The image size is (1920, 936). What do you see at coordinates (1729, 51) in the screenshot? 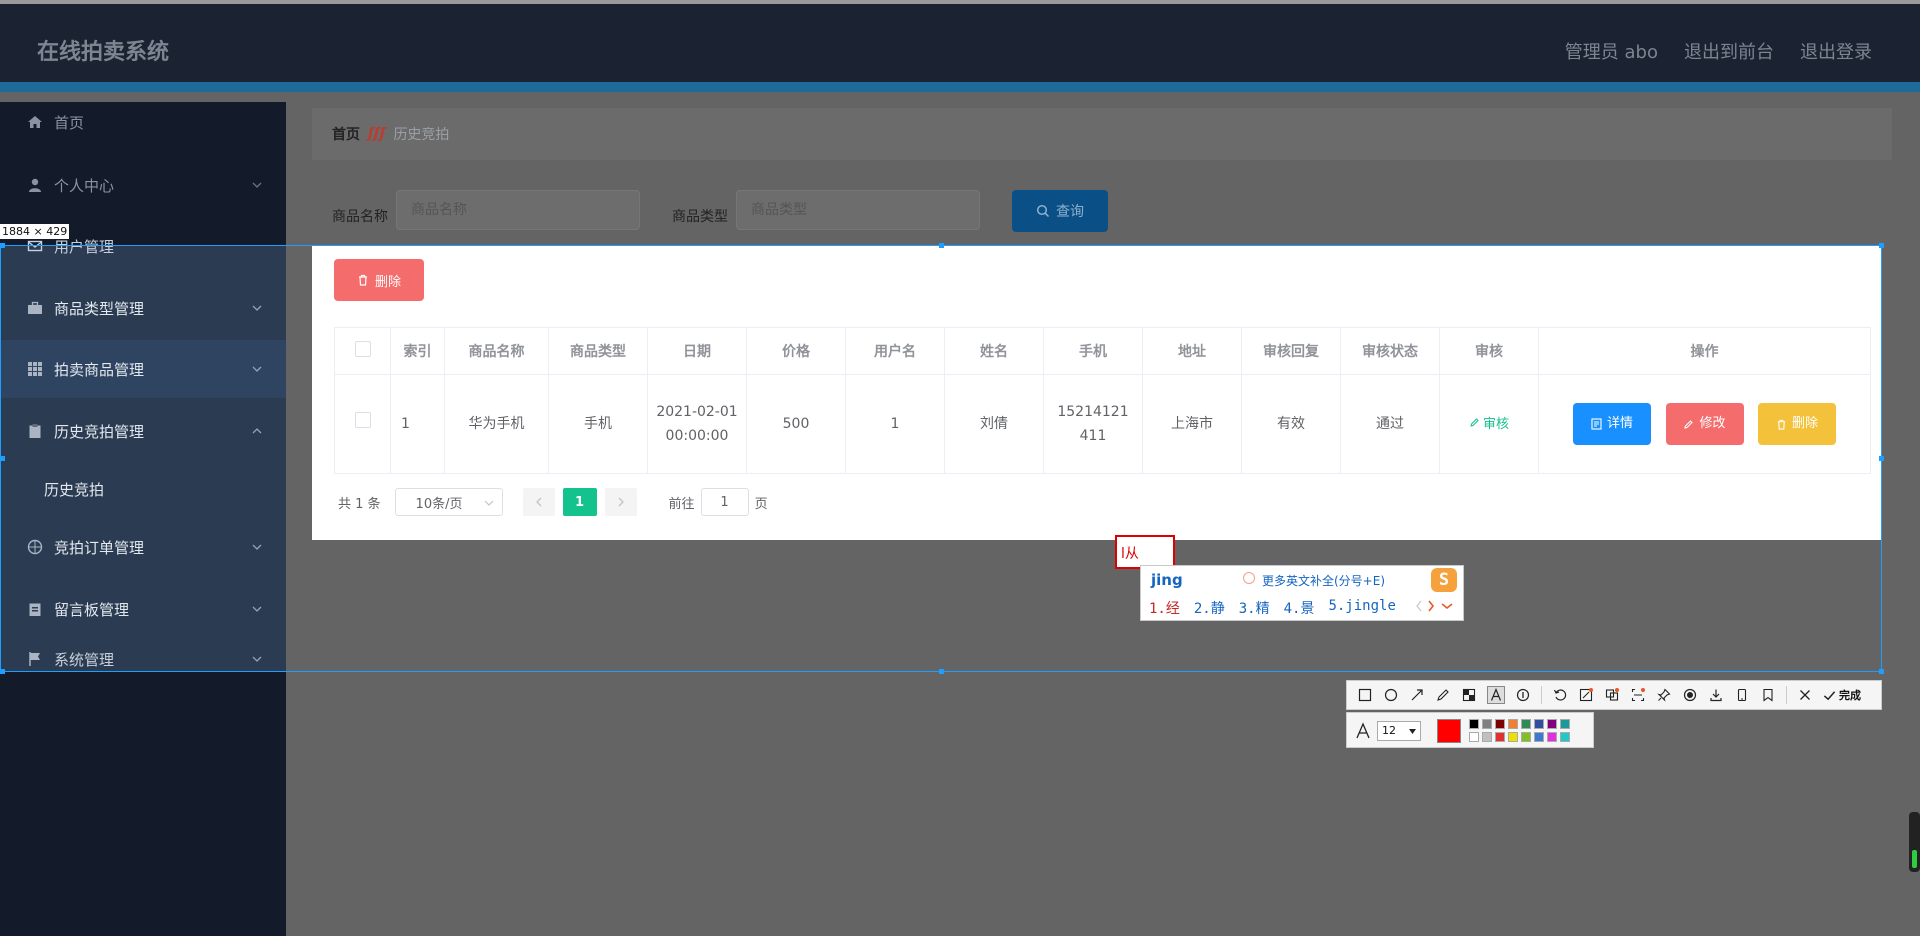
I see `back-to-front-link: 退出到前台` at bounding box center [1729, 51].